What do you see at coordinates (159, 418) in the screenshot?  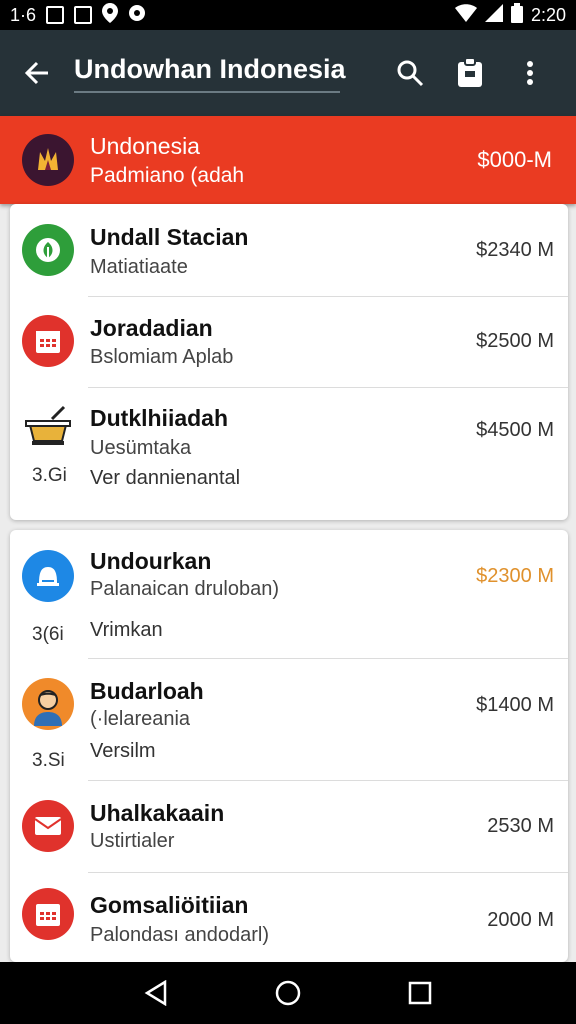 I see `item-title: Dutklhiiadah` at bounding box center [159, 418].